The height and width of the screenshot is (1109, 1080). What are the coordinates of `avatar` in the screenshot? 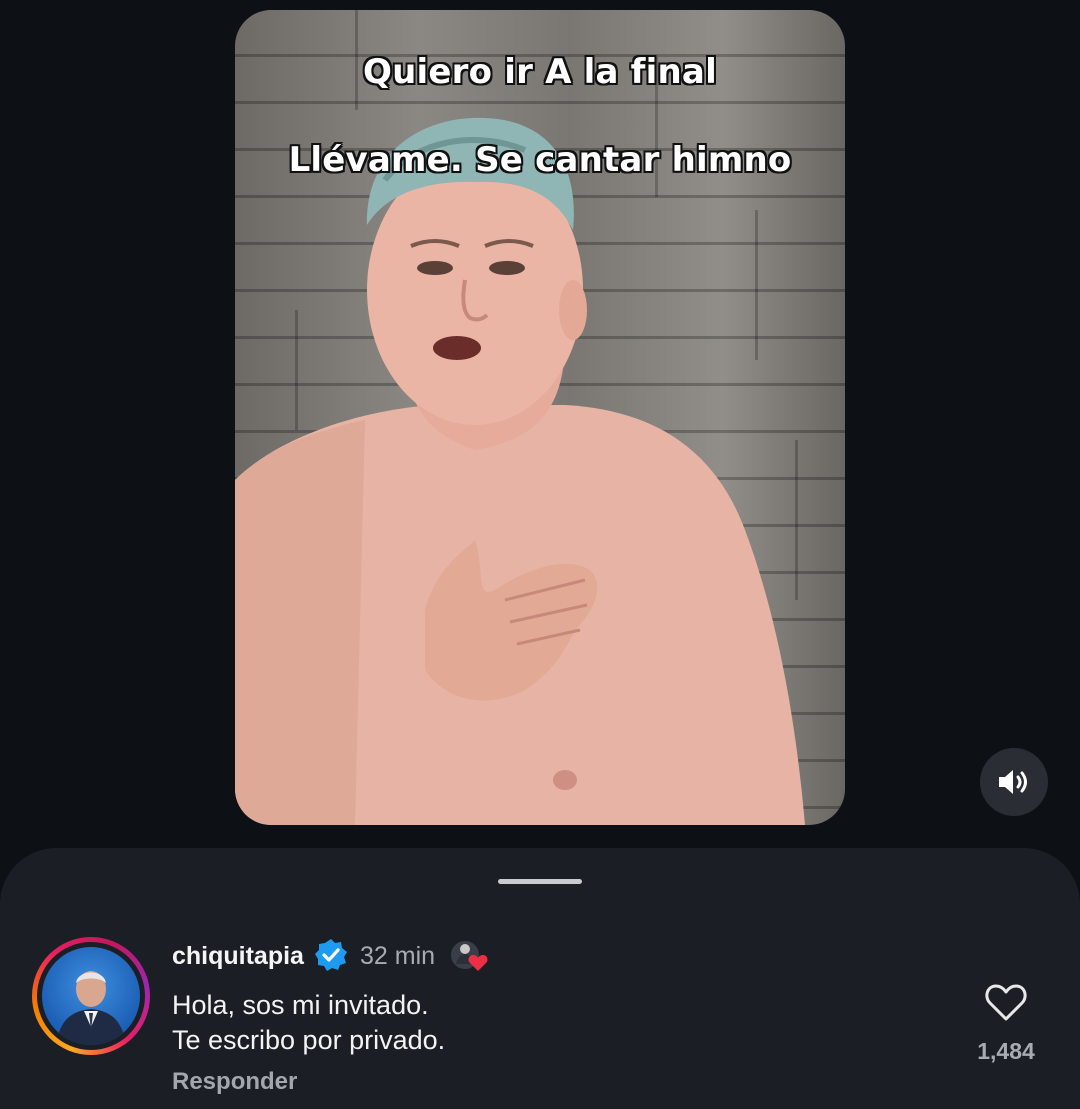 It's located at (91, 996).